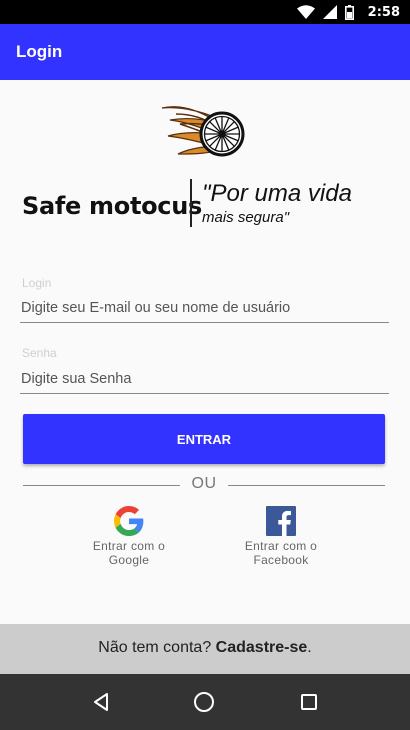 The width and height of the screenshot is (410, 730). Describe the element at coordinates (112, 206) in the screenshot. I see `brand-name: Safe motocus` at that location.